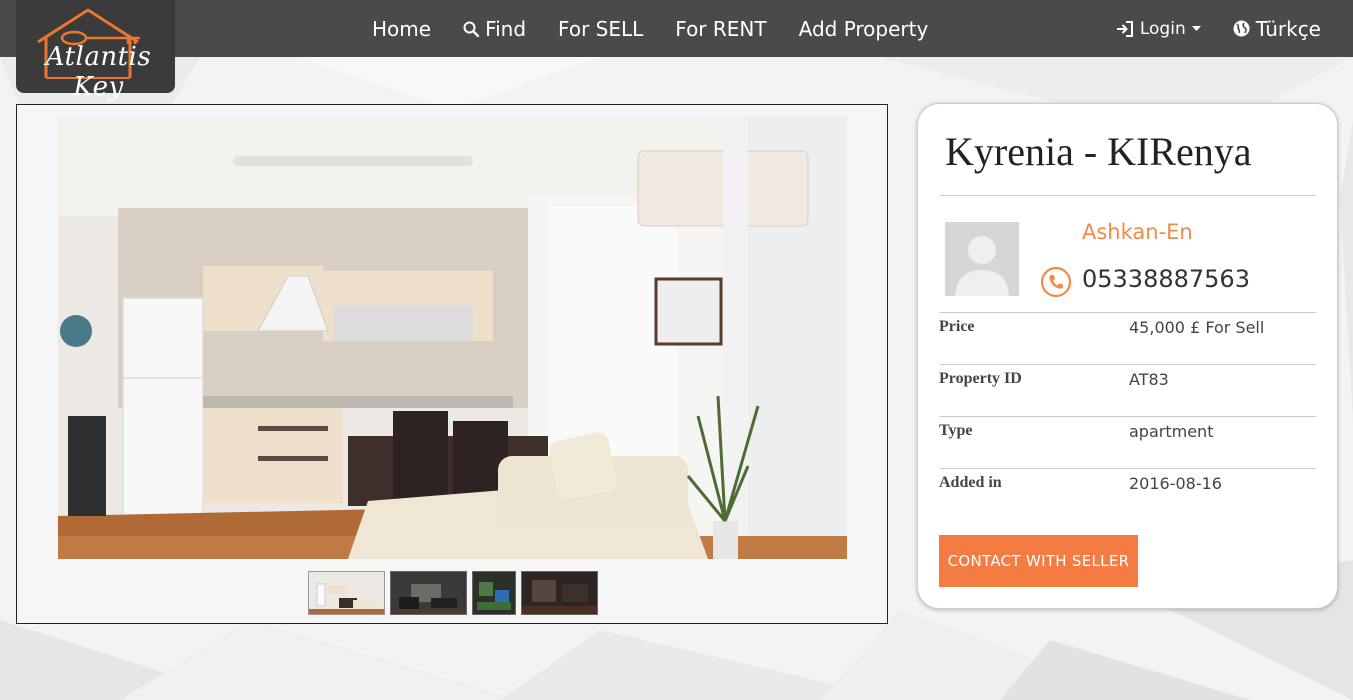 This screenshot has width=1353, height=700. I want to click on nav-for-sell-label: For SELL, so click(601, 28).